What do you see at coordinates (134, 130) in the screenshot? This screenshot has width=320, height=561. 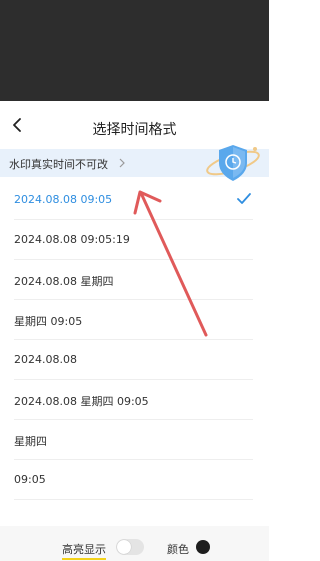 I see `page-title: 选择时间格式` at bounding box center [134, 130].